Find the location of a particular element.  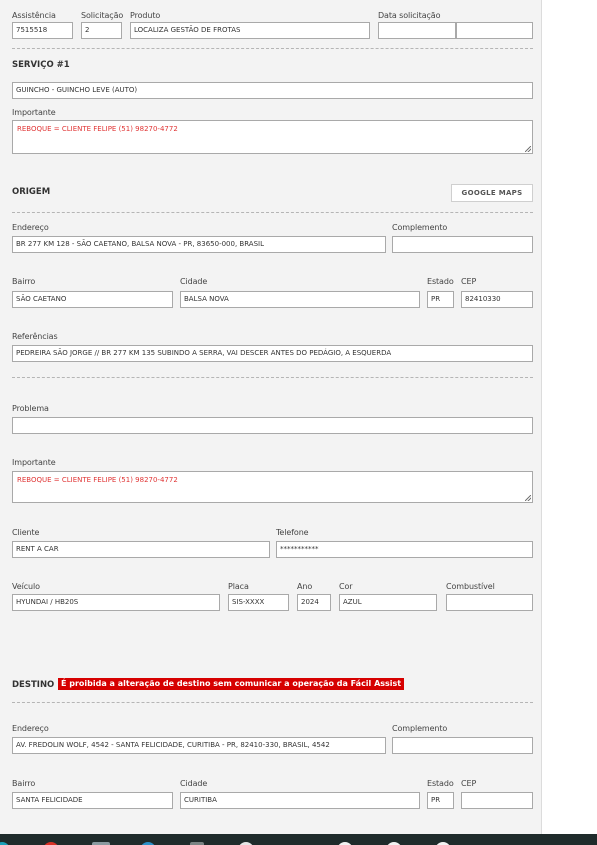

servico-field: GUINCHO - GUINCHO LEVE (AUTO) is located at coordinates (272, 90).